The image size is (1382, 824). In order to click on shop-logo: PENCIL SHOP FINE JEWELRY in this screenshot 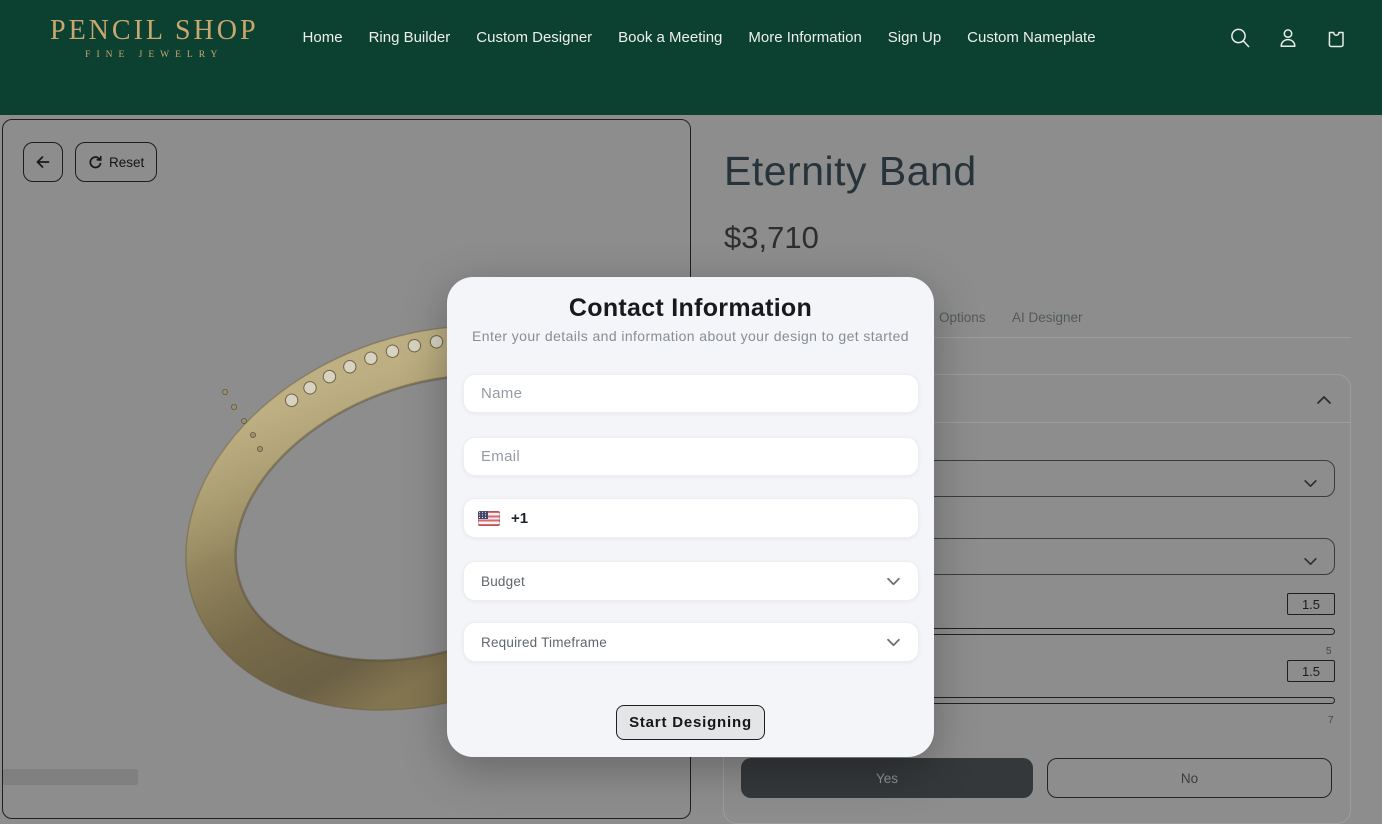, I will do `click(154, 37)`.